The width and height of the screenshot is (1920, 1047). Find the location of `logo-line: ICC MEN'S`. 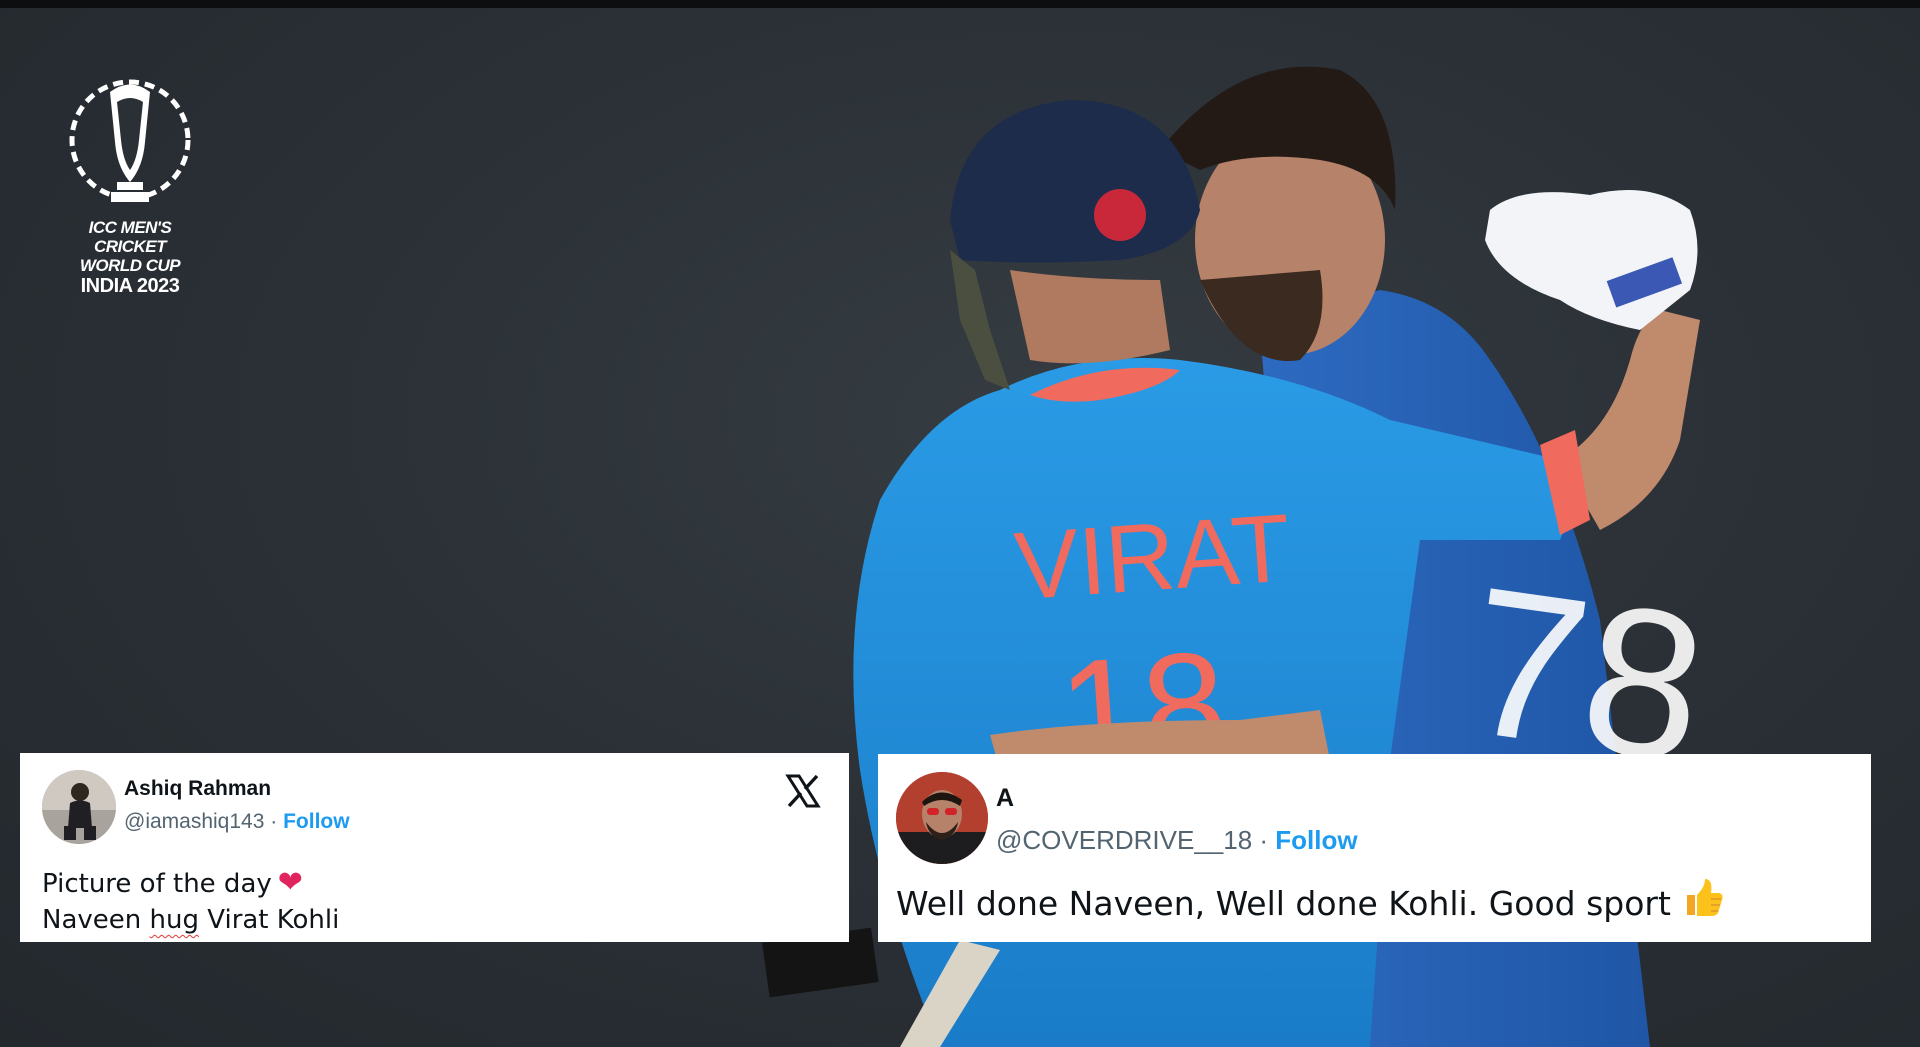

logo-line: ICC MEN'S is located at coordinates (130, 227).